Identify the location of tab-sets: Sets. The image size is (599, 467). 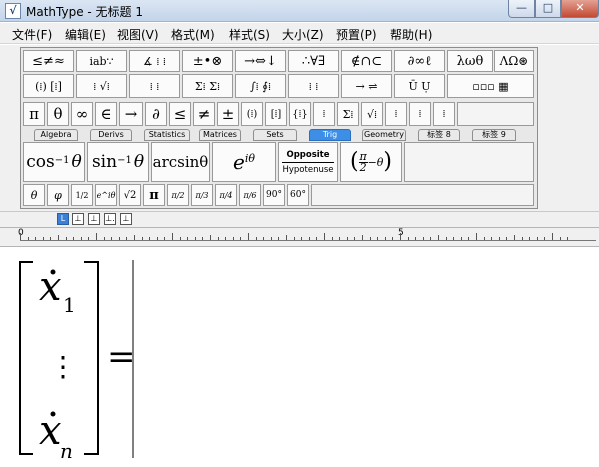
(275, 135).